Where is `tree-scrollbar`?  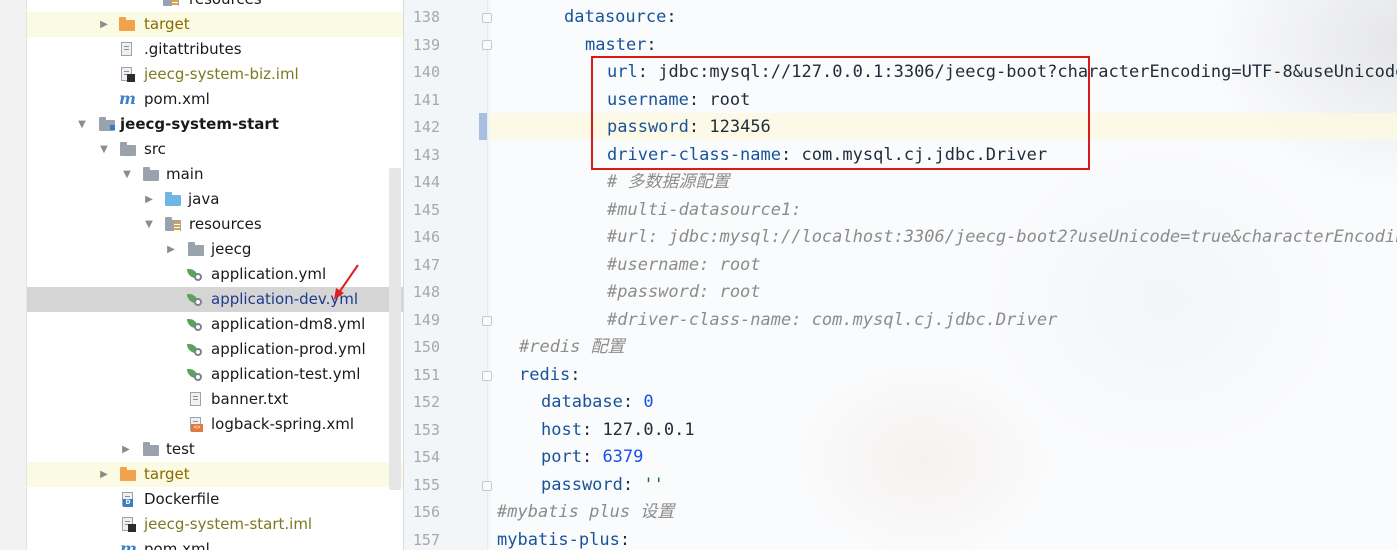 tree-scrollbar is located at coordinates (395, 329).